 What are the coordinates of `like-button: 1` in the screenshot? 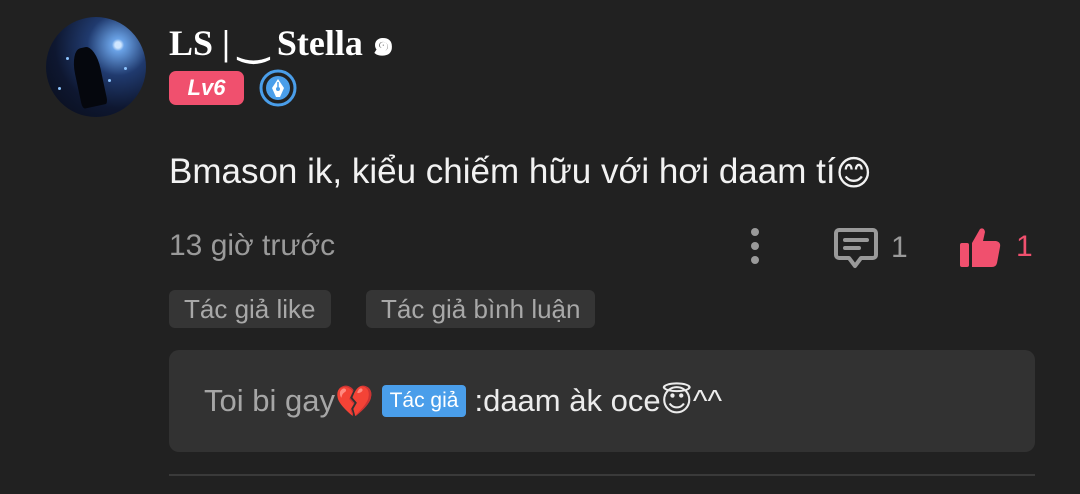 It's located at (995, 247).